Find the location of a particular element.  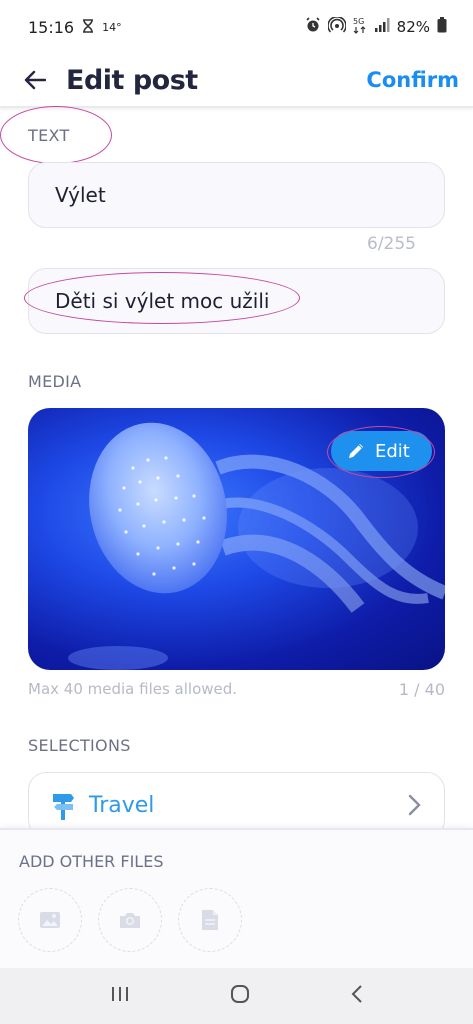

add-other-files-panel: ADD OTHER FILES is located at coordinates (236, 898).